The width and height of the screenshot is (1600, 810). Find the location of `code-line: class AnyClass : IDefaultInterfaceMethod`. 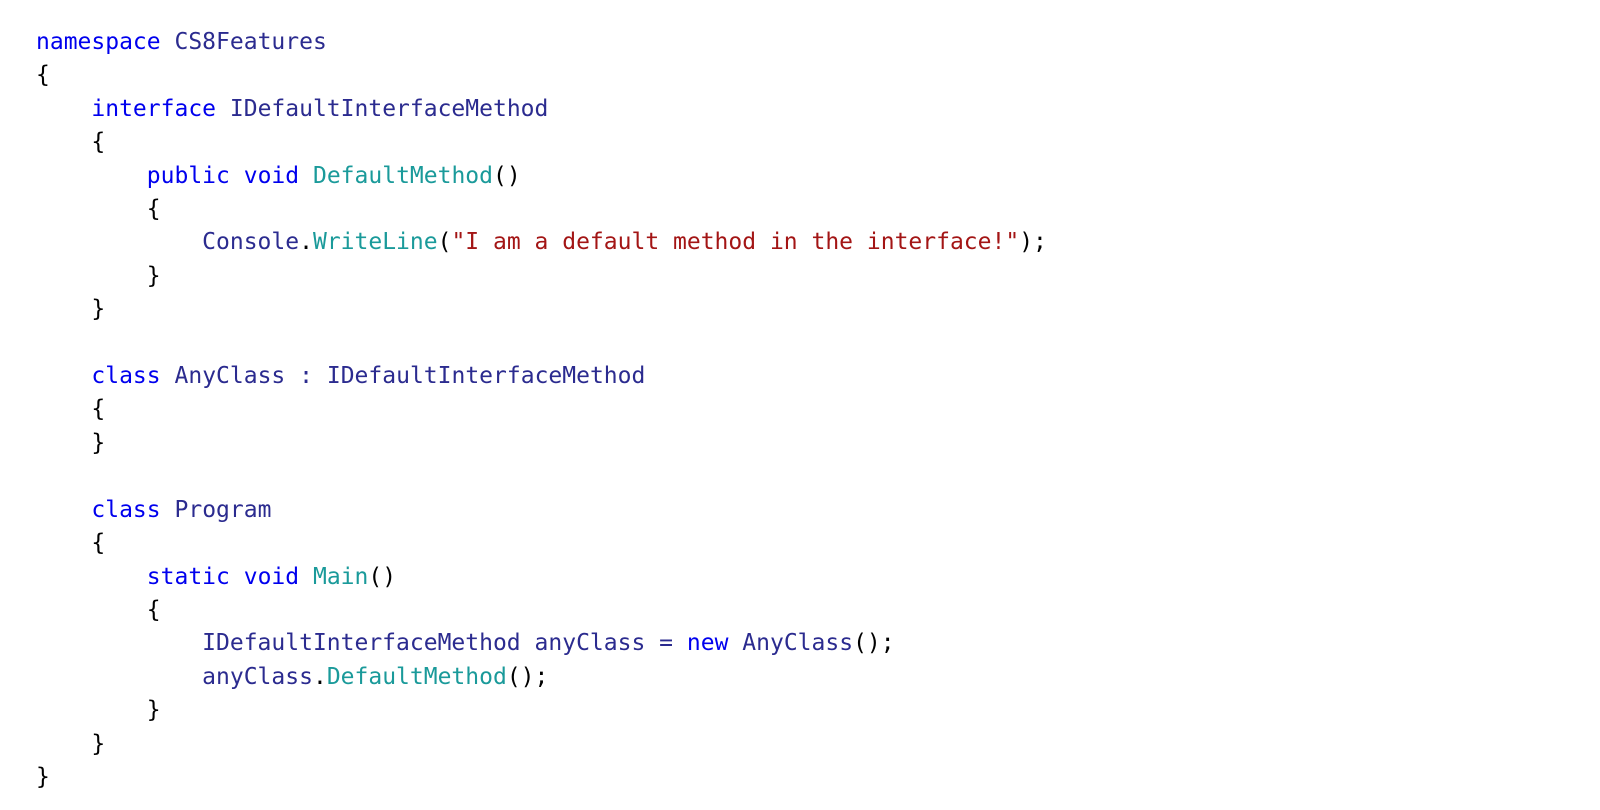

code-line: class AnyClass : IDefaultInterfaceMethod is located at coordinates (541, 376).